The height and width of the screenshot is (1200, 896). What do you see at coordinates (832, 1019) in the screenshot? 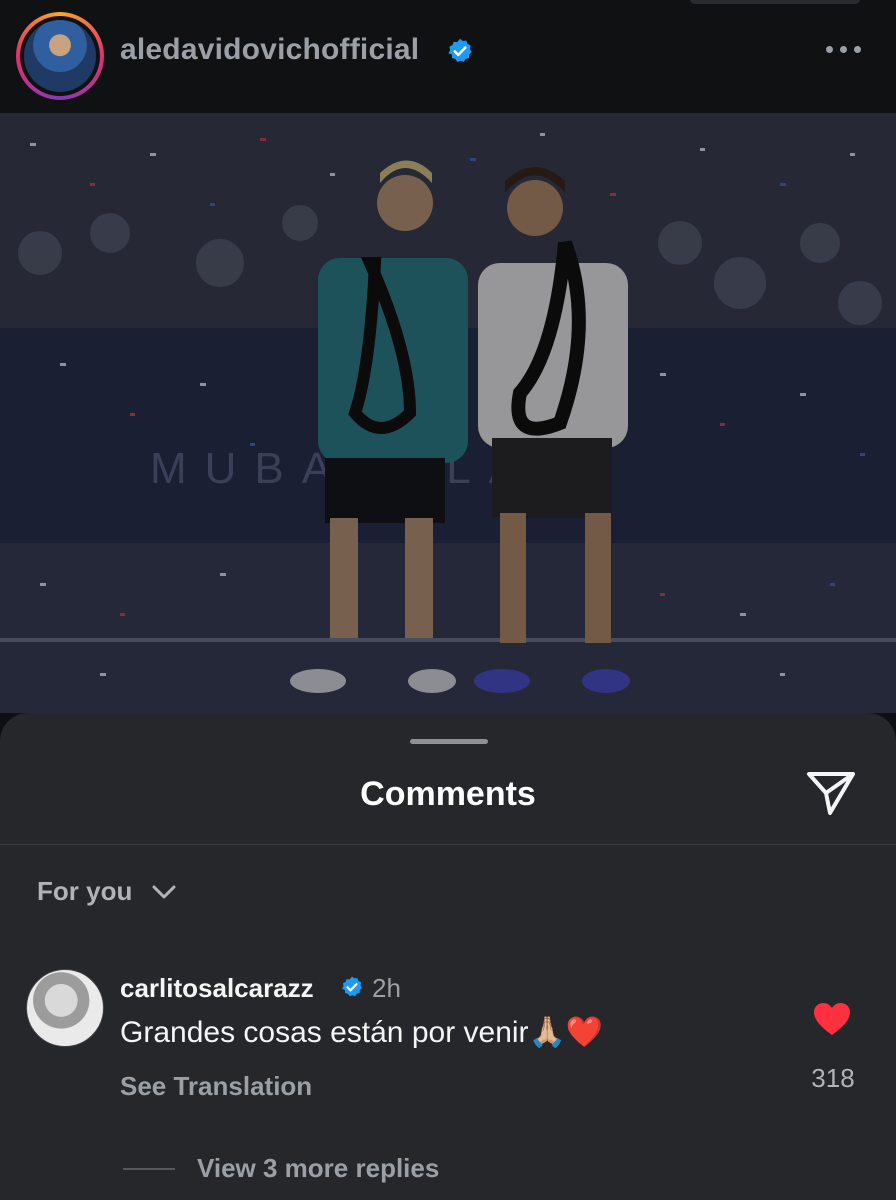
I see `heart-icon` at bounding box center [832, 1019].